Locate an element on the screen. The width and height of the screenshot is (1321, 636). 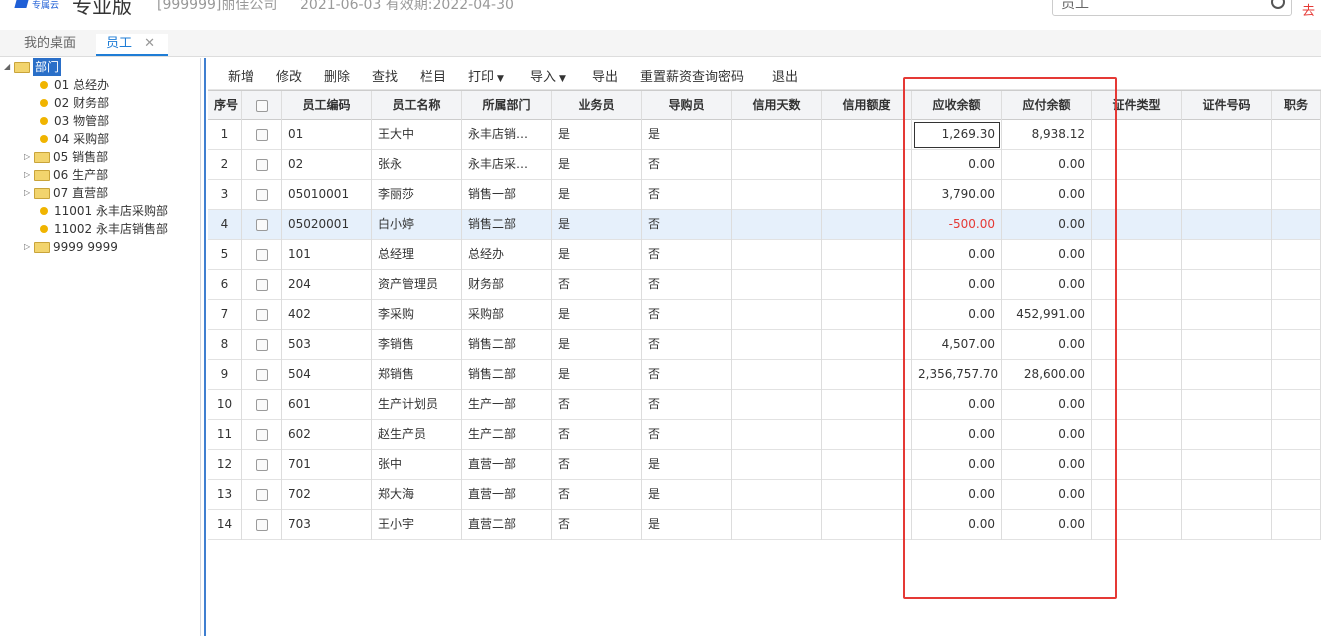
table-cell: 402 is located at coordinates (327, 315).